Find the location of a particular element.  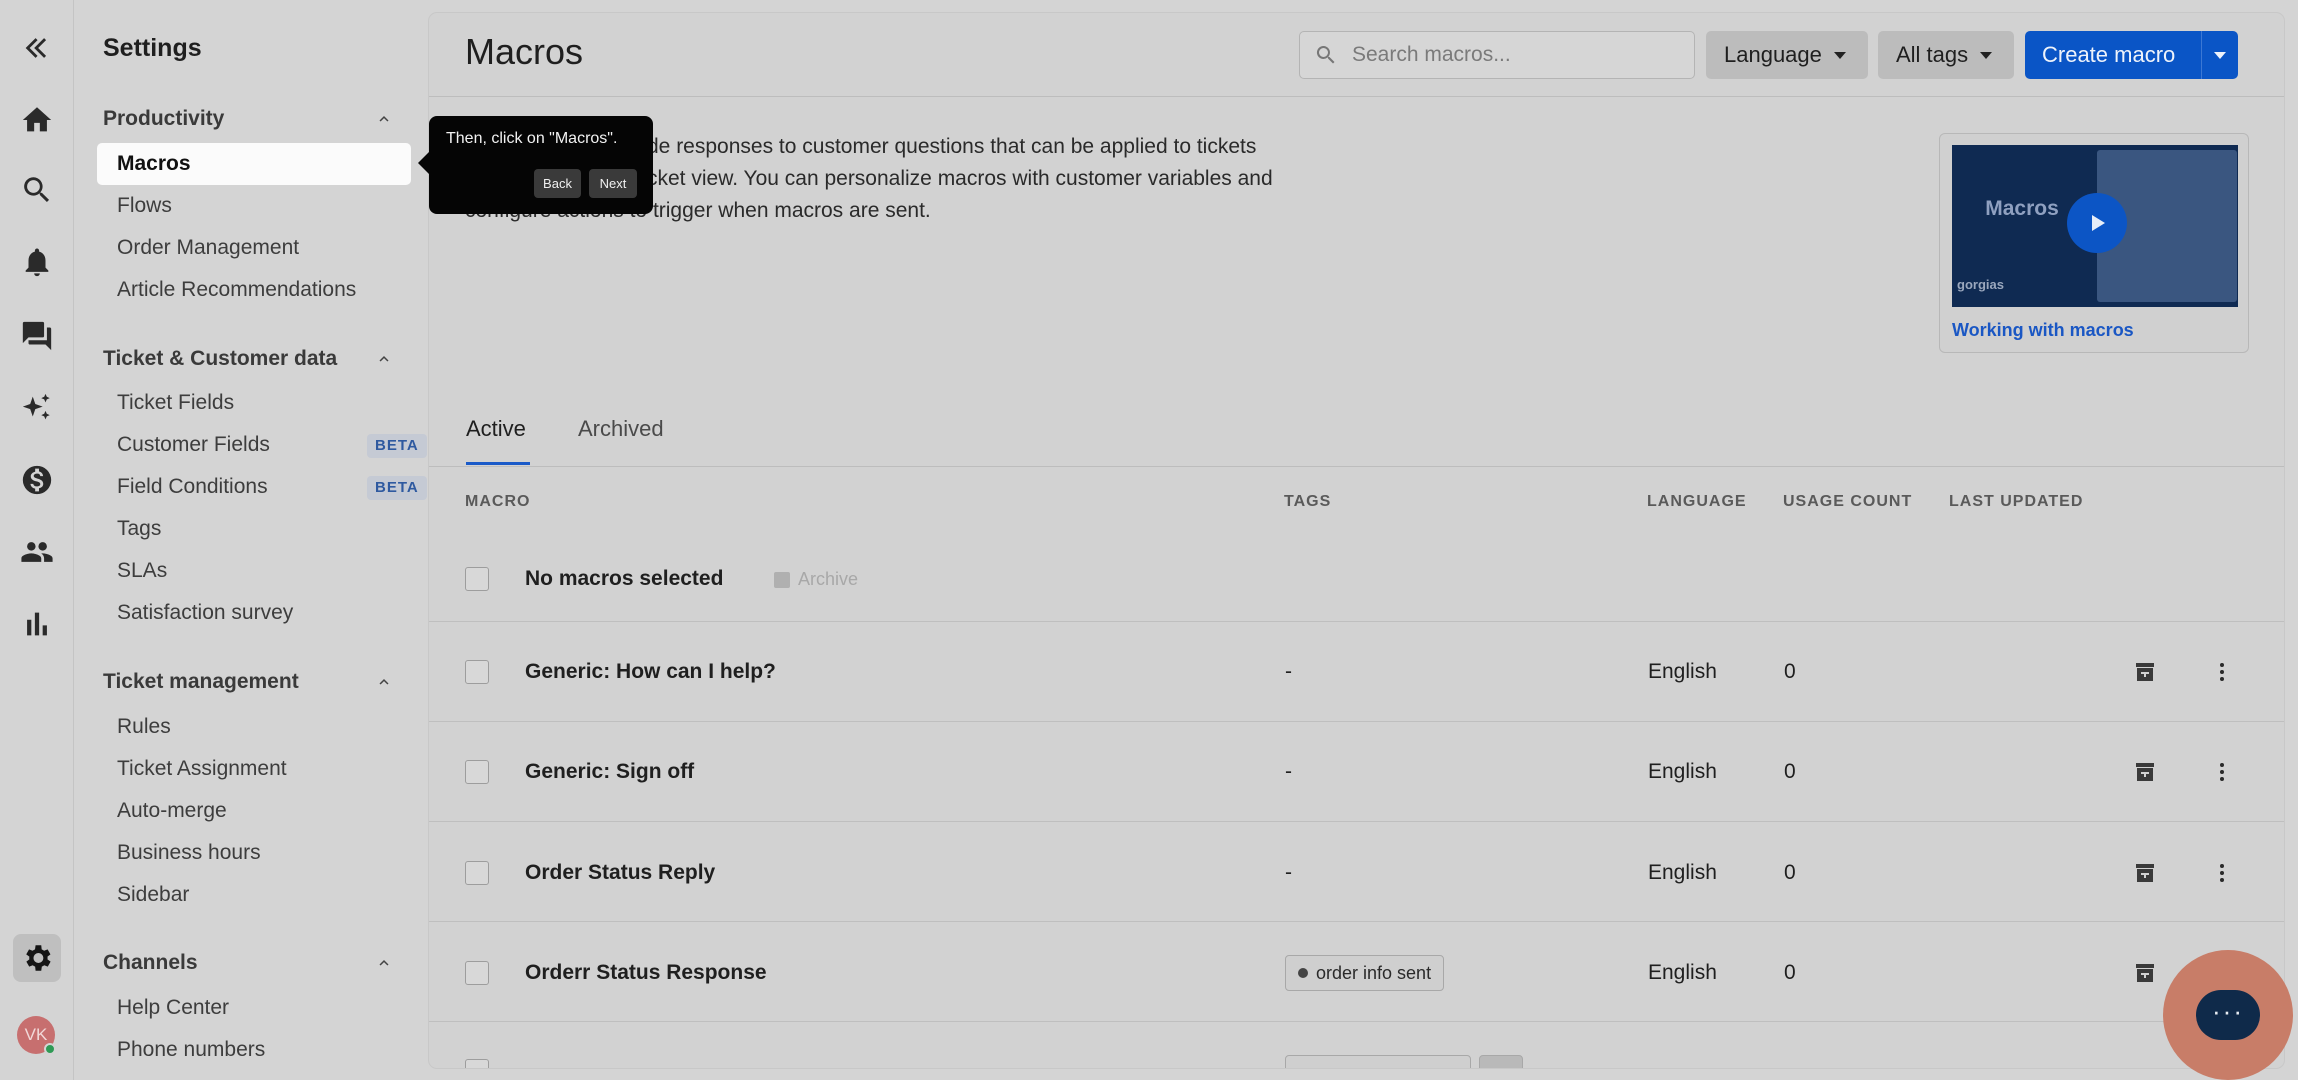

macro-tag: order info sent is located at coordinates (1365, 973).